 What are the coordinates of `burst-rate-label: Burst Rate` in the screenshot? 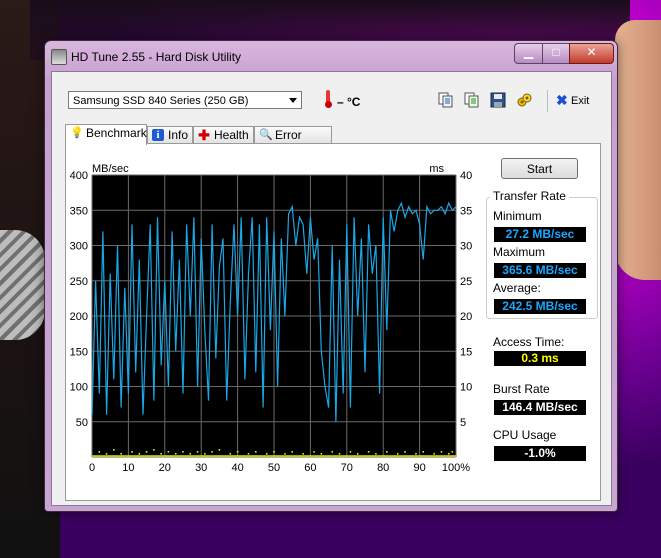 It's located at (521, 389).